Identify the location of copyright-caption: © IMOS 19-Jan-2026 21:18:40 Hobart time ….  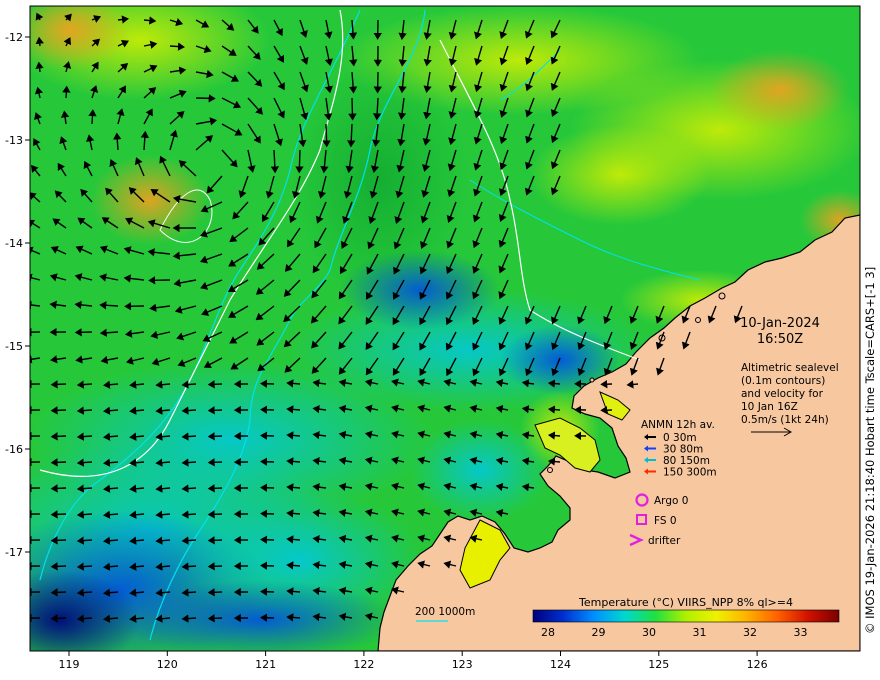
(870, 450).